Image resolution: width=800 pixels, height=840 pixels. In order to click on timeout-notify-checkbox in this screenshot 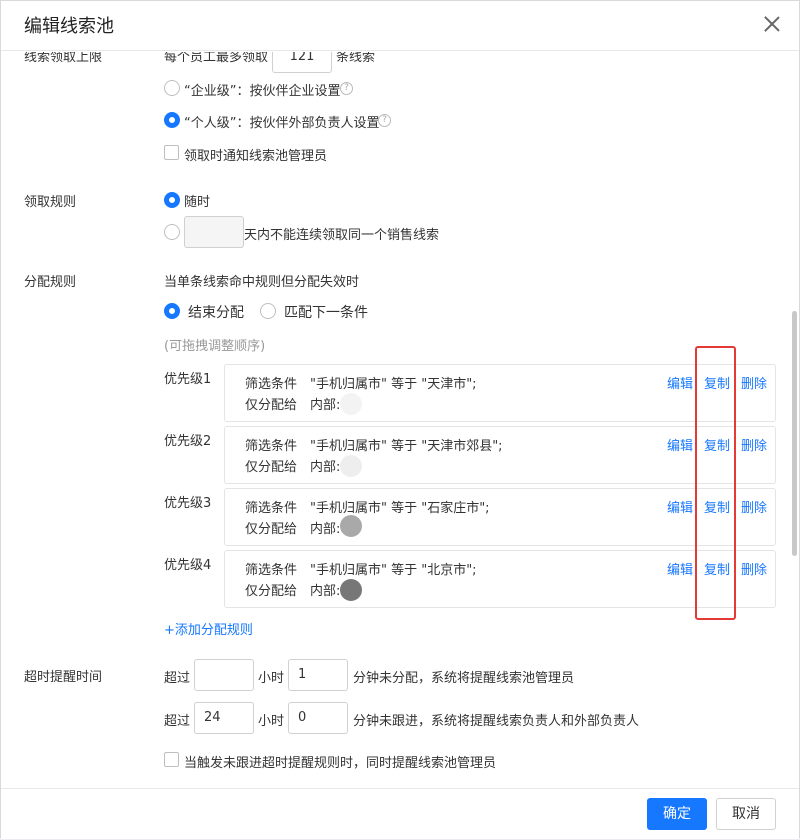, I will do `click(171, 759)`.